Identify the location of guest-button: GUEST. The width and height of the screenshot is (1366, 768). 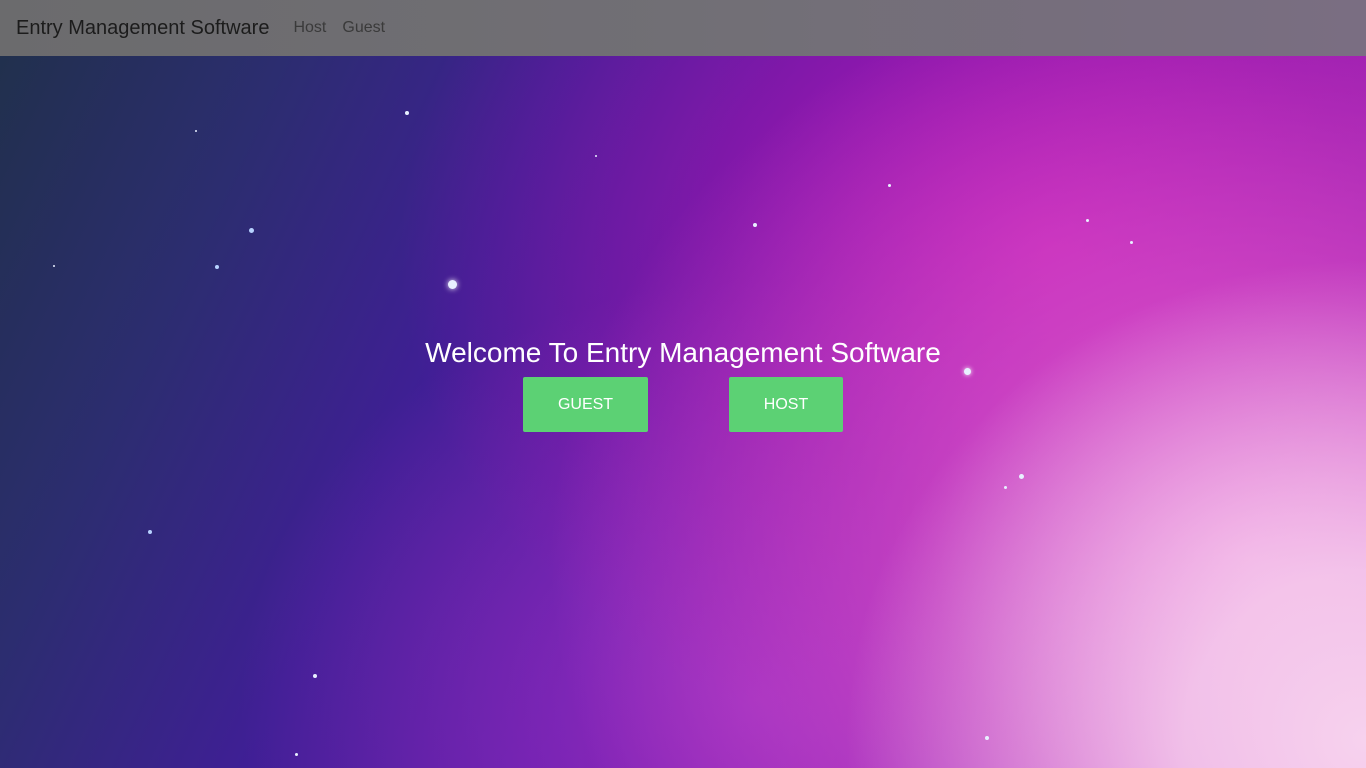
(585, 404).